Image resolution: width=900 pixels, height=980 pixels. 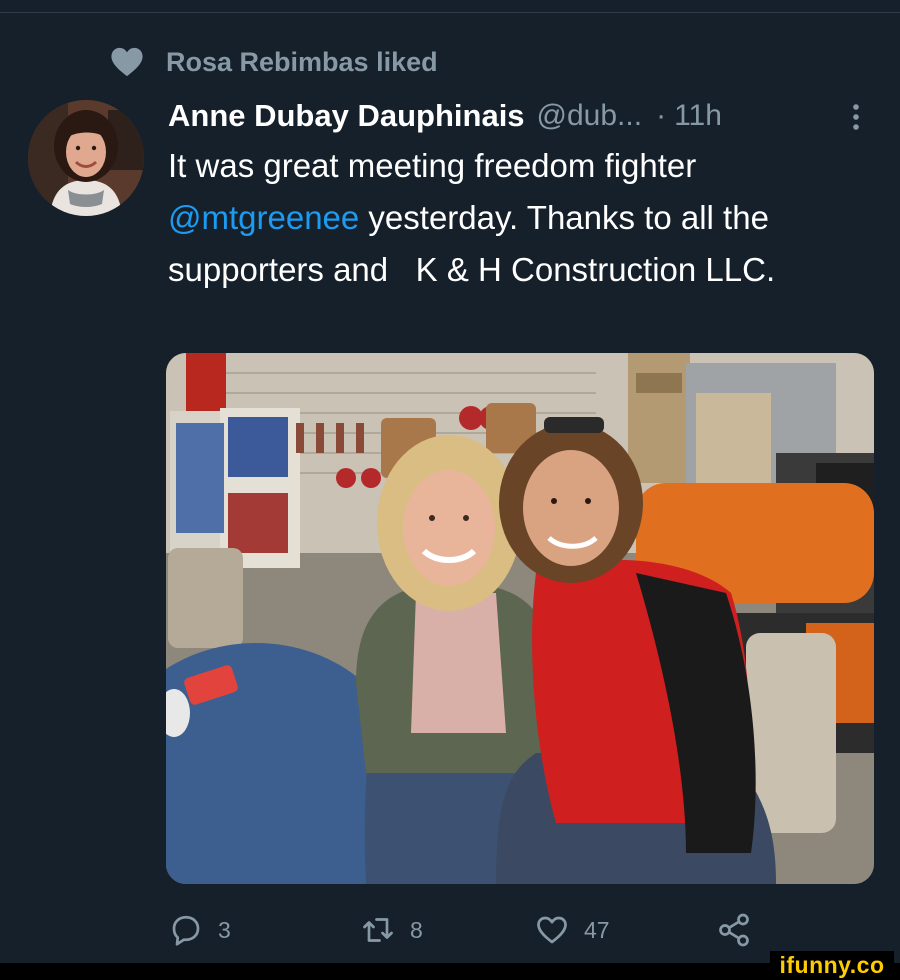 I want to click on avatar, so click(x=86, y=158).